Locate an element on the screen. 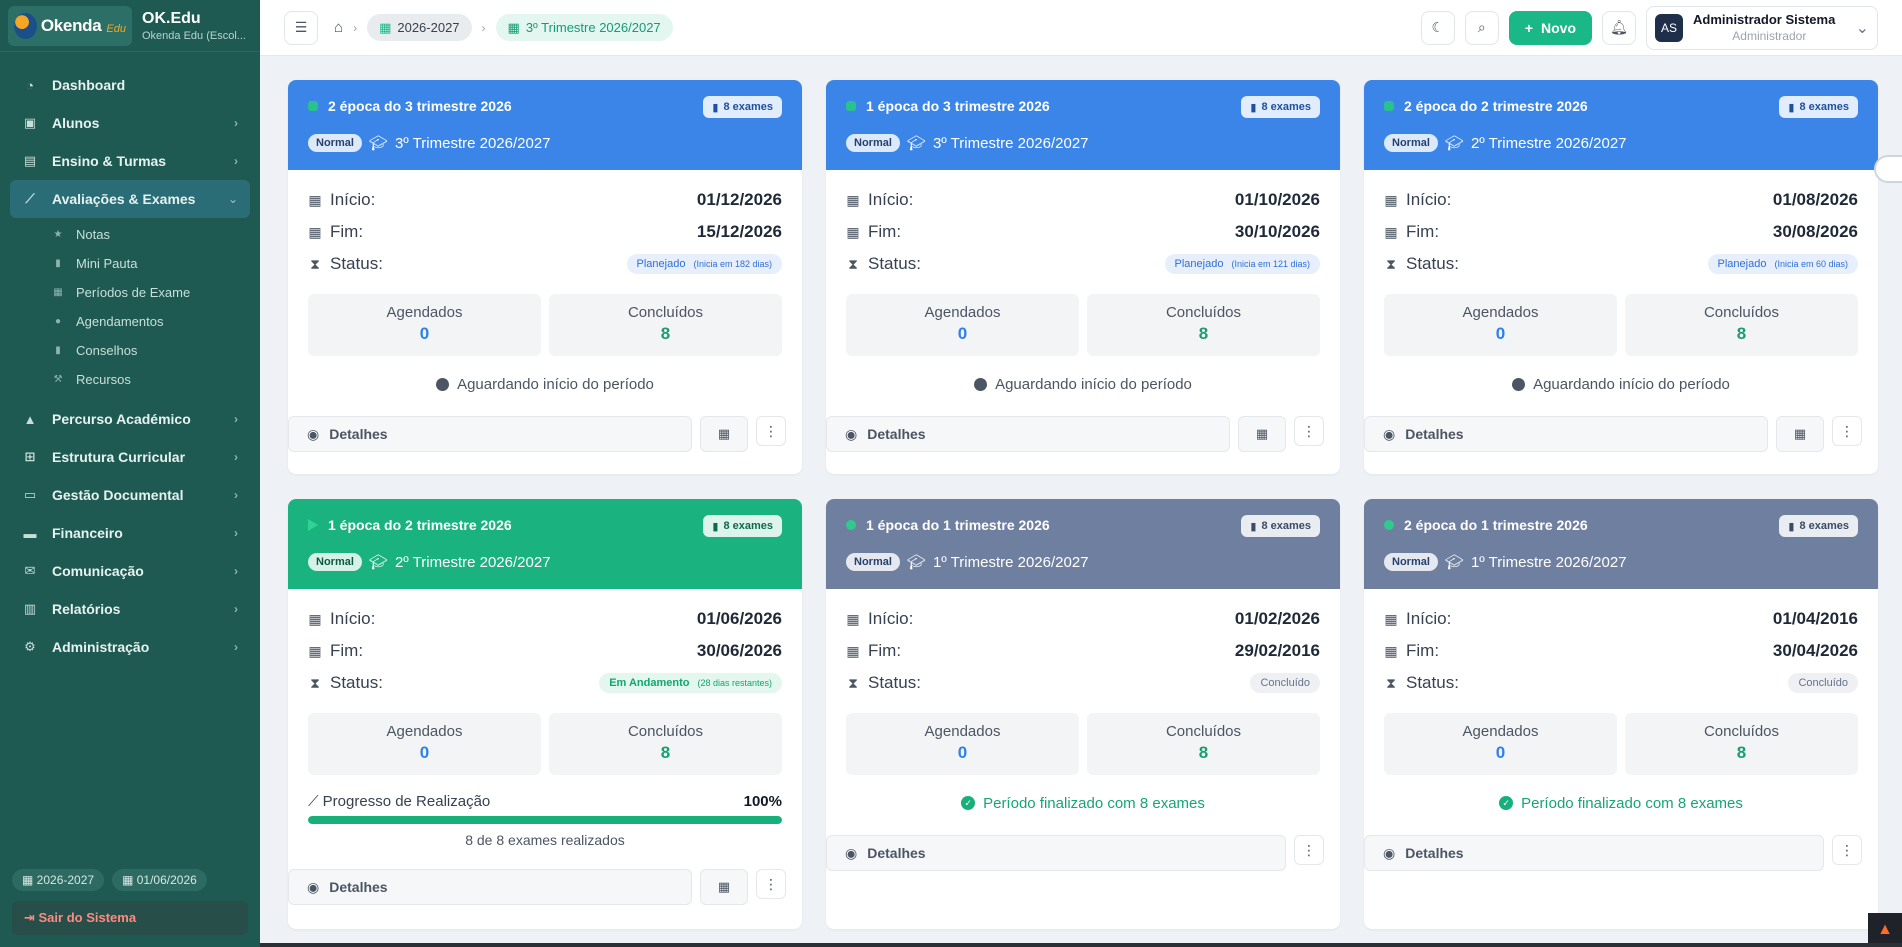  document-icon: ▮ is located at coordinates (1253, 107).